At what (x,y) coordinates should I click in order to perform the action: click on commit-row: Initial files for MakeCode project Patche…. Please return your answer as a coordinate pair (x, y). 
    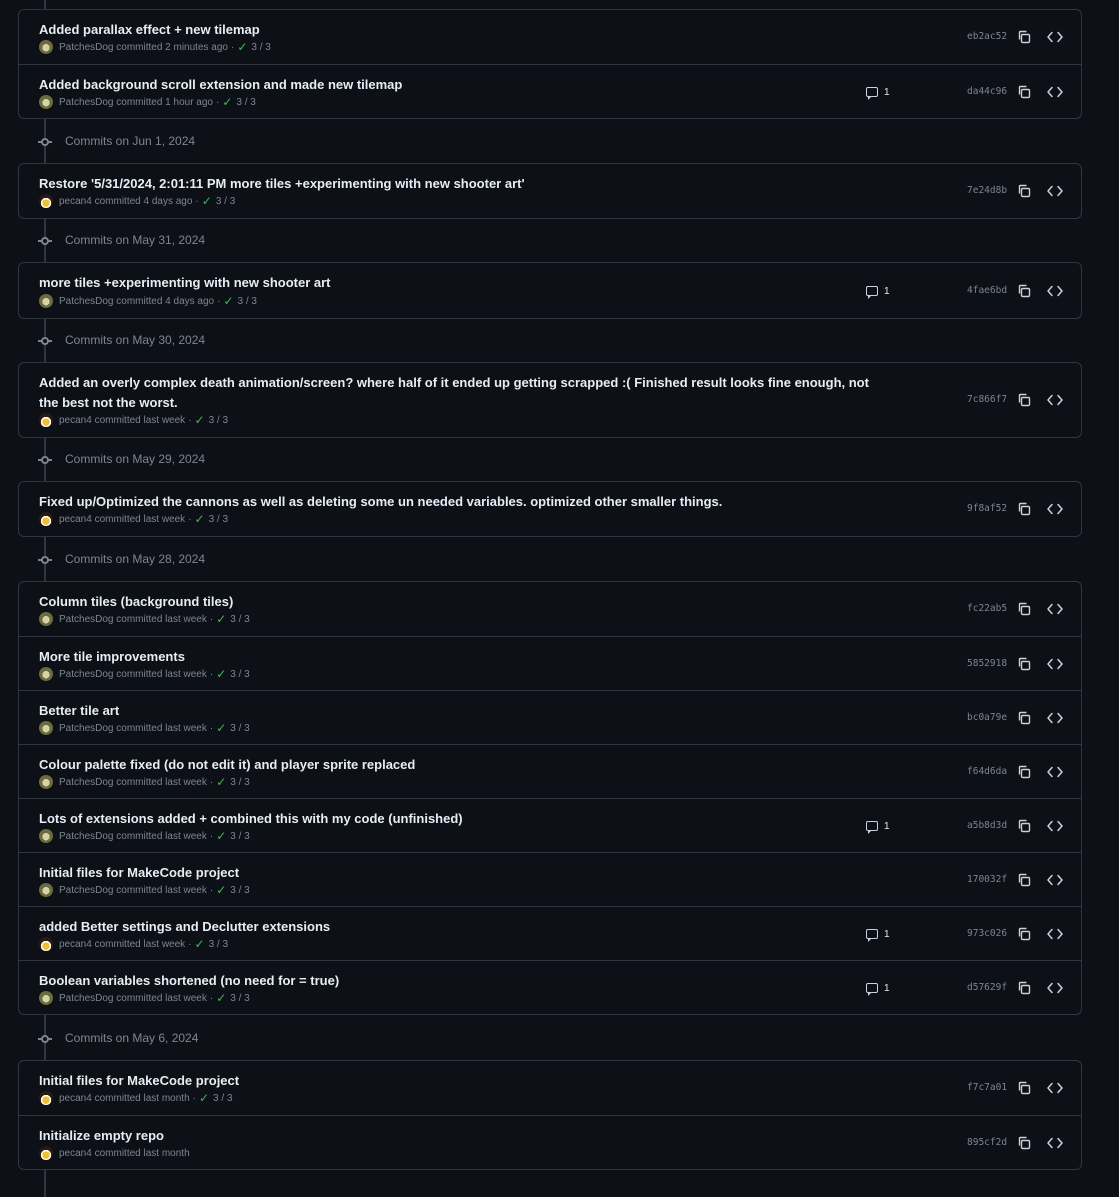
    Looking at the image, I should click on (550, 879).